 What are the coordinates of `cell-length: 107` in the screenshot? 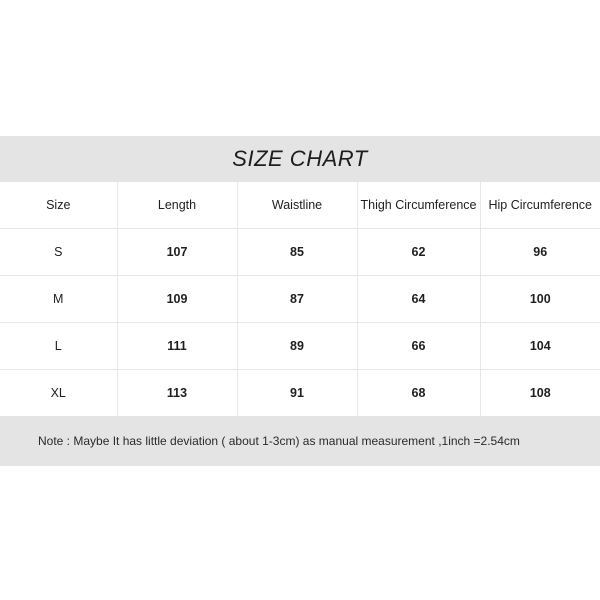 It's located at (177, 252).